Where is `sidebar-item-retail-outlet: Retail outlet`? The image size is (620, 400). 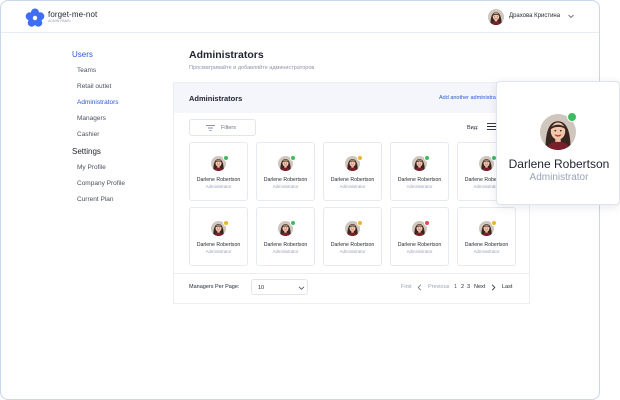 sidebar-item-retail-outlet: Retail outlet is located at coordinates (124, 87).